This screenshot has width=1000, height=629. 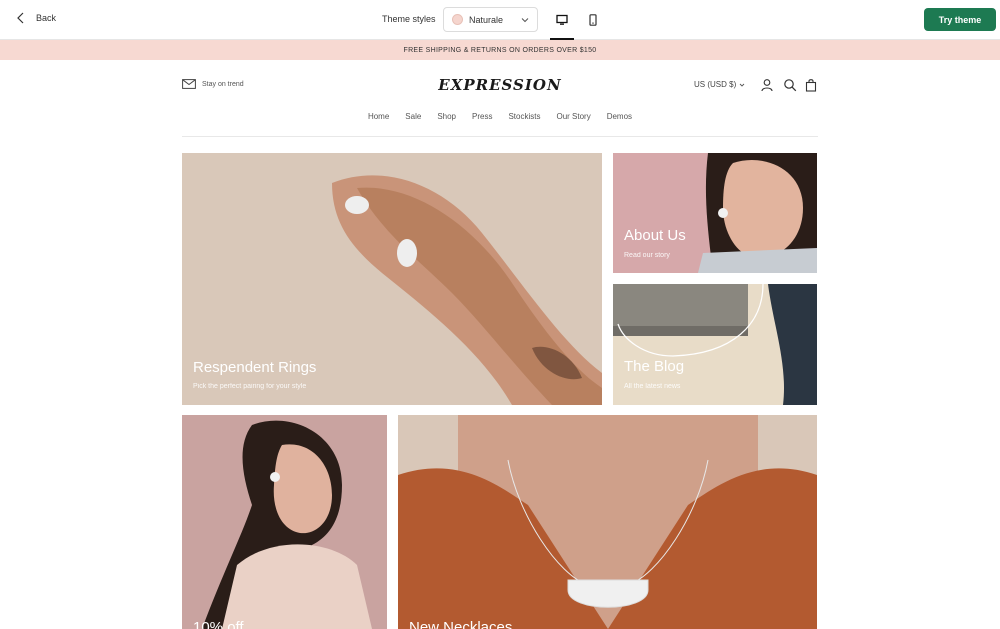 I want to click on about-title: About Us, so click(x=655, y=235).